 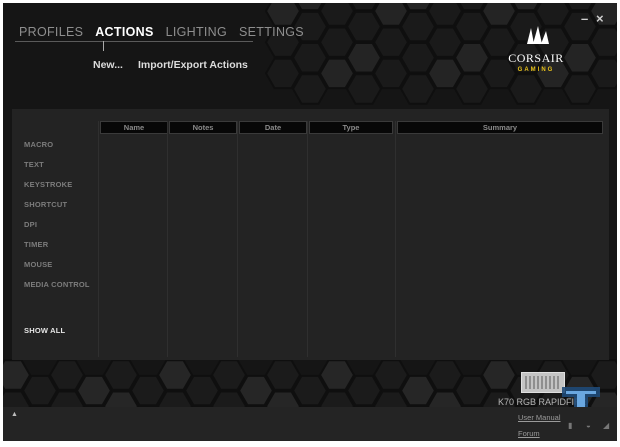 What do you see at coordinates (600, 18) in the screenshot?
I see `close-button: ×` at bounding box center [600, 18].